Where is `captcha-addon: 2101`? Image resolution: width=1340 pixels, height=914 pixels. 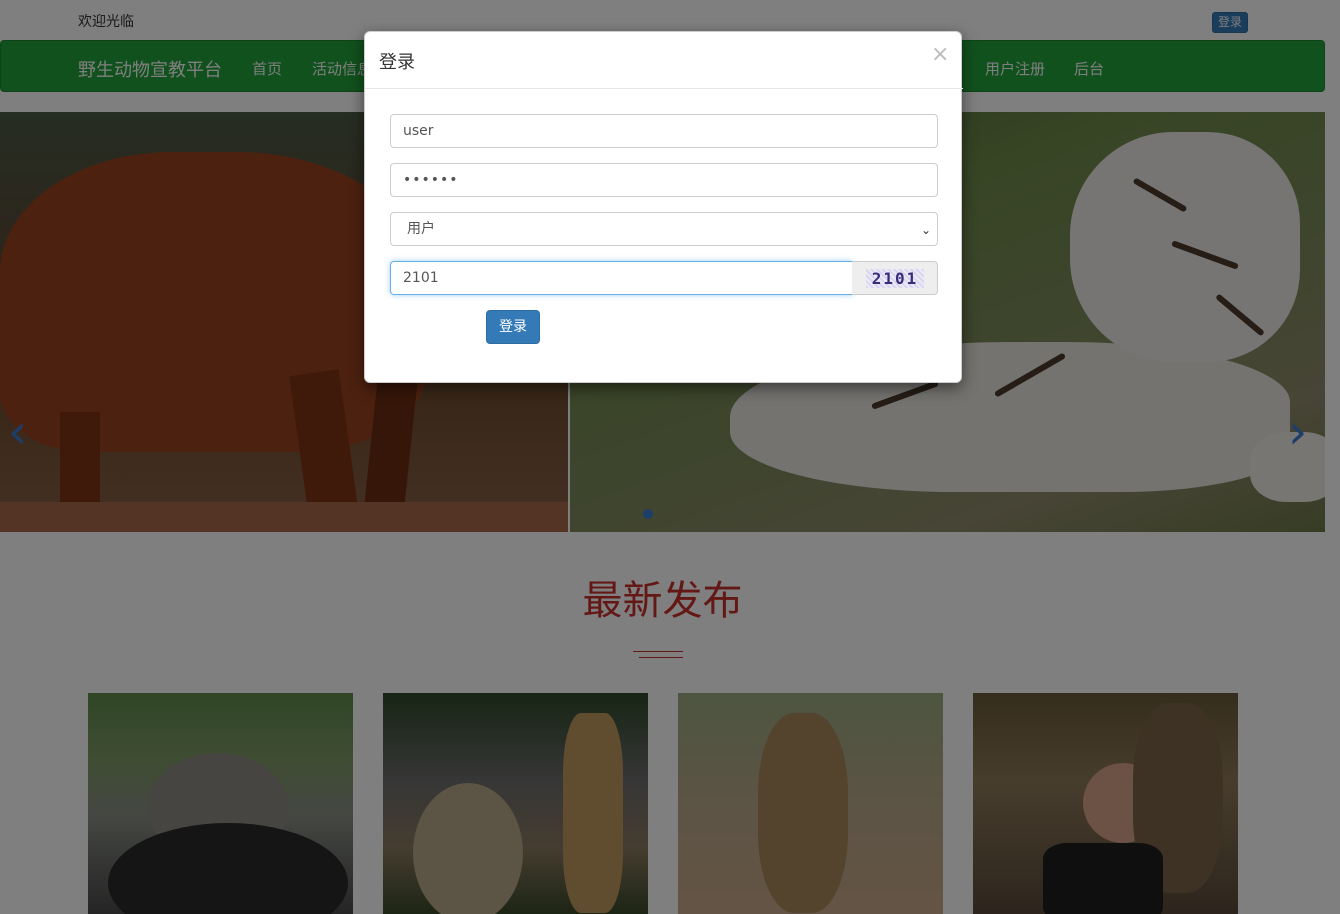
captcha-addon: 2101 is located at coordinates (895, 278).